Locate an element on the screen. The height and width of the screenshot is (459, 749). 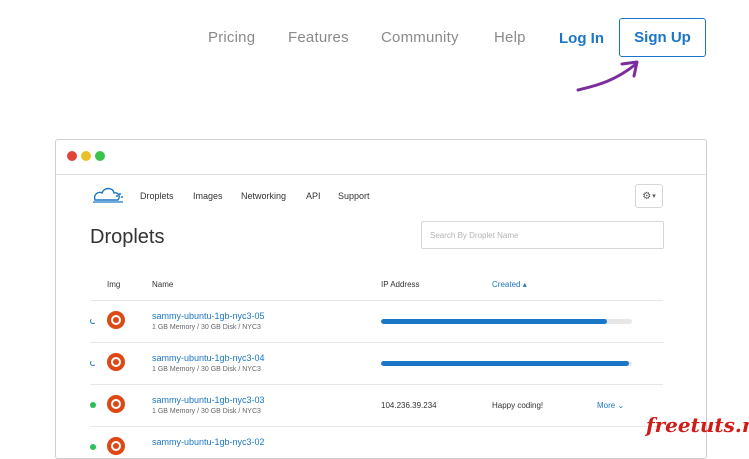
droplet-search-input is located at coordinates (542, 235).